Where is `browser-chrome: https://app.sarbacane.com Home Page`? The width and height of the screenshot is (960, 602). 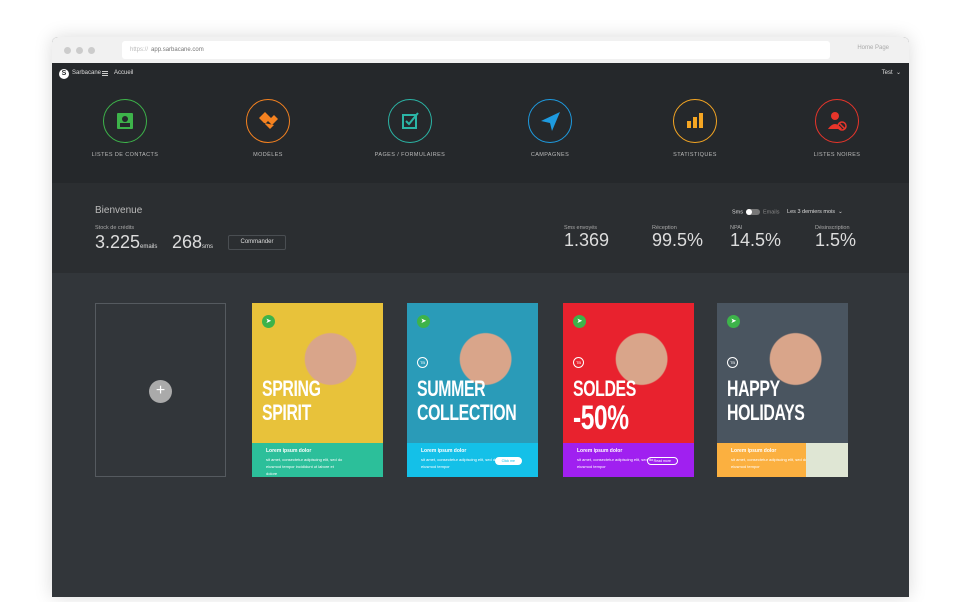
browser-chrome: https://app.sarbacane.com Home Page is located at coordinates (480, 50).